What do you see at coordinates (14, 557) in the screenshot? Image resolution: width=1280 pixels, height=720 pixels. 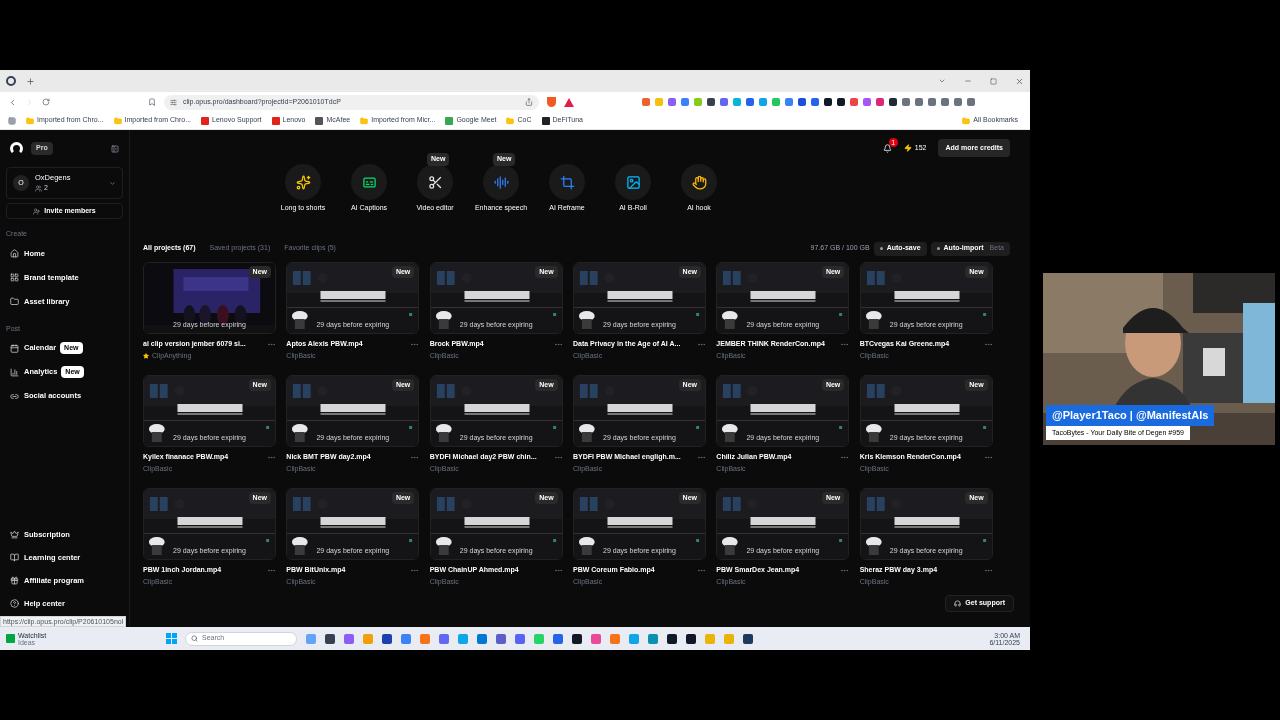 I see `book-icon` at bounding box center [14, 557].